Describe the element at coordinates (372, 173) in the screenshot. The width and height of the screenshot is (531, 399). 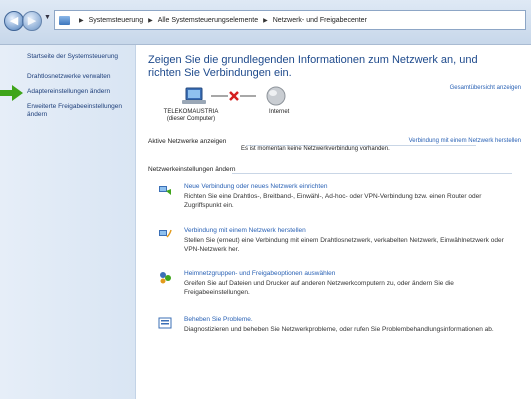
I see `divider` at that location.